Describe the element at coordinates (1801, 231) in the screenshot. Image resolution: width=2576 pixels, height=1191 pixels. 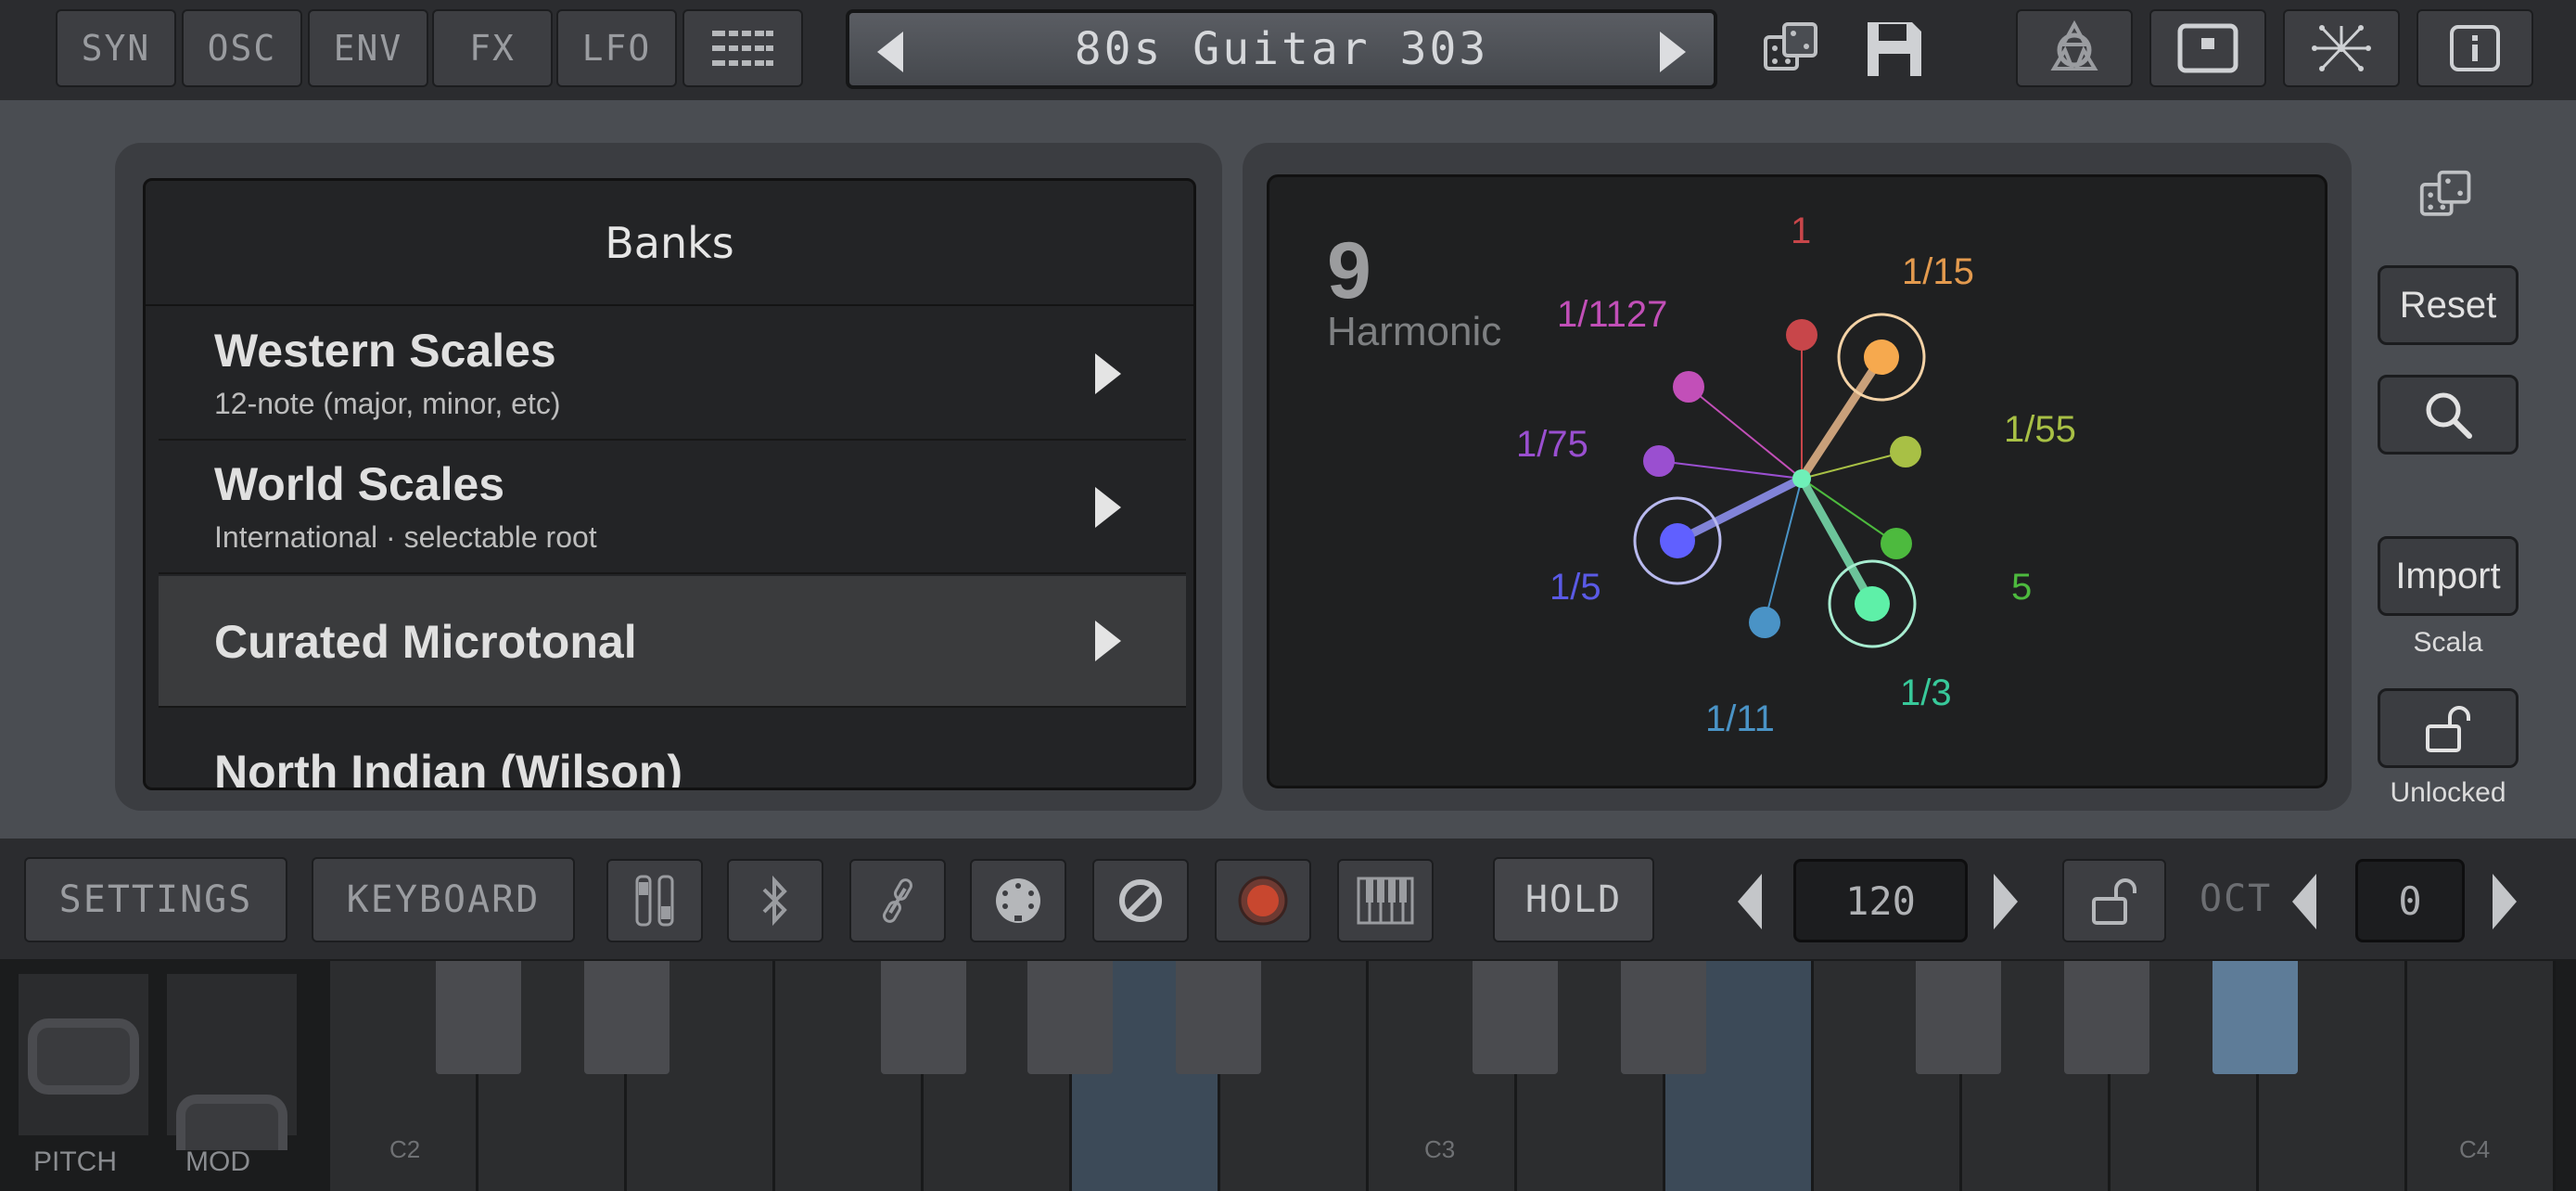
I see `ratio-label-1: 1` at that location.